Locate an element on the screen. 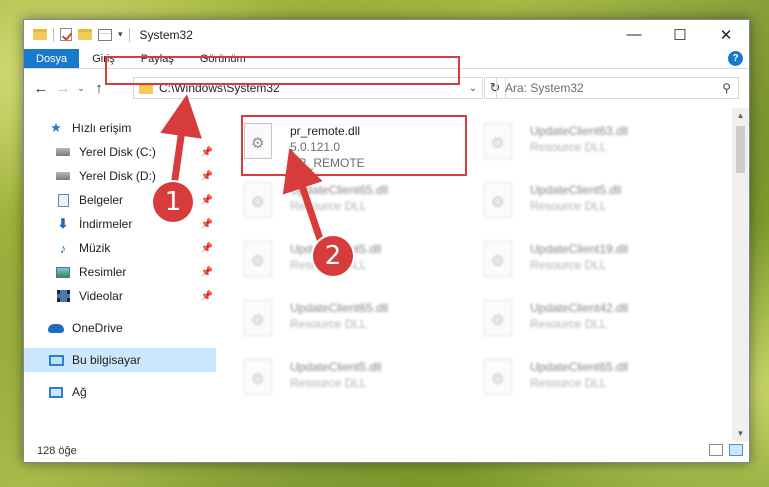 The height and width of the screenshot is (487, 769). star-icon: ★ is located at coordinates (56, 127).